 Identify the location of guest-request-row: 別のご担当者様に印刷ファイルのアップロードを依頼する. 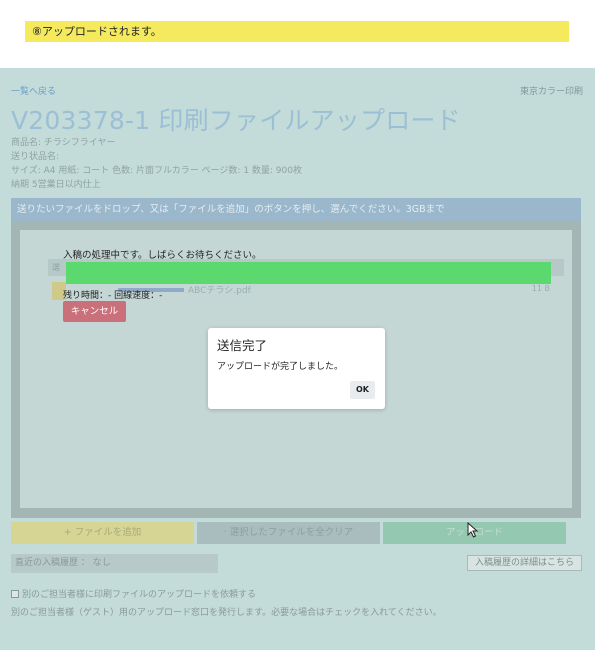
(133, 593).